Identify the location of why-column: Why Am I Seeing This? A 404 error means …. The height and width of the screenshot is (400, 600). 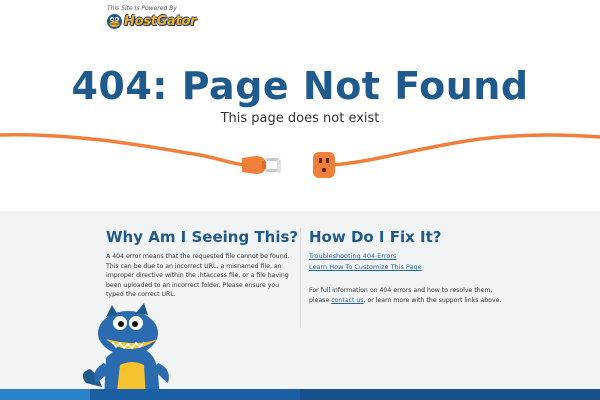
(202, 264).